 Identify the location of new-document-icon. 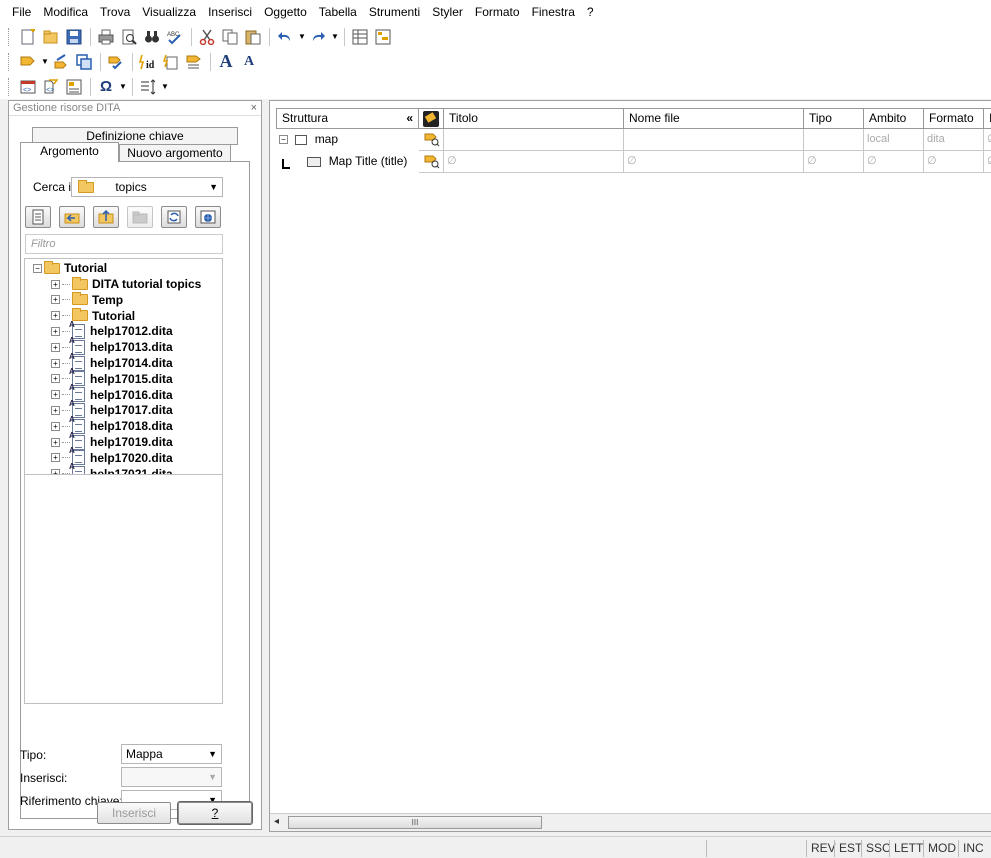
(28, 37).